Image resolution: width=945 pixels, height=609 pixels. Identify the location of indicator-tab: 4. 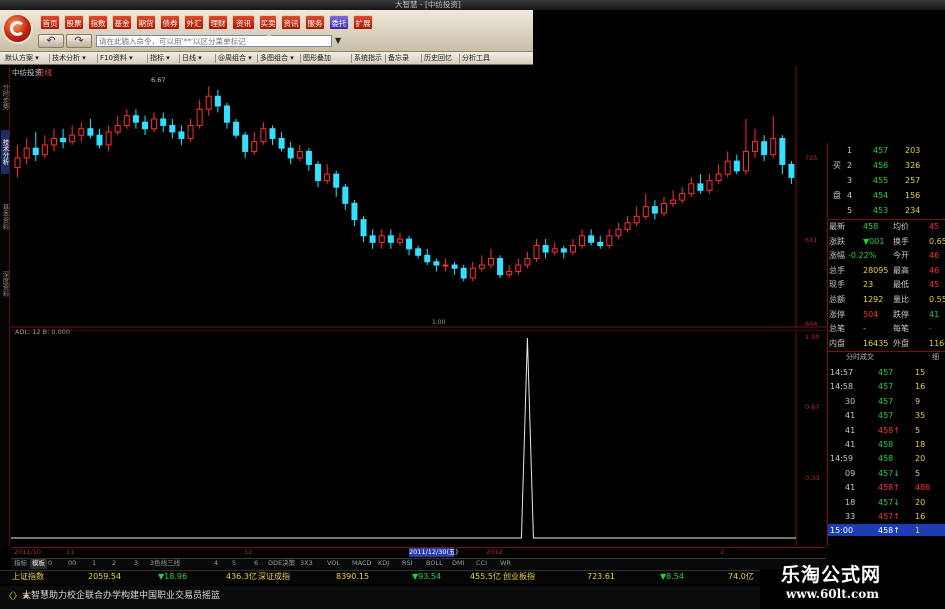
(216, 563).